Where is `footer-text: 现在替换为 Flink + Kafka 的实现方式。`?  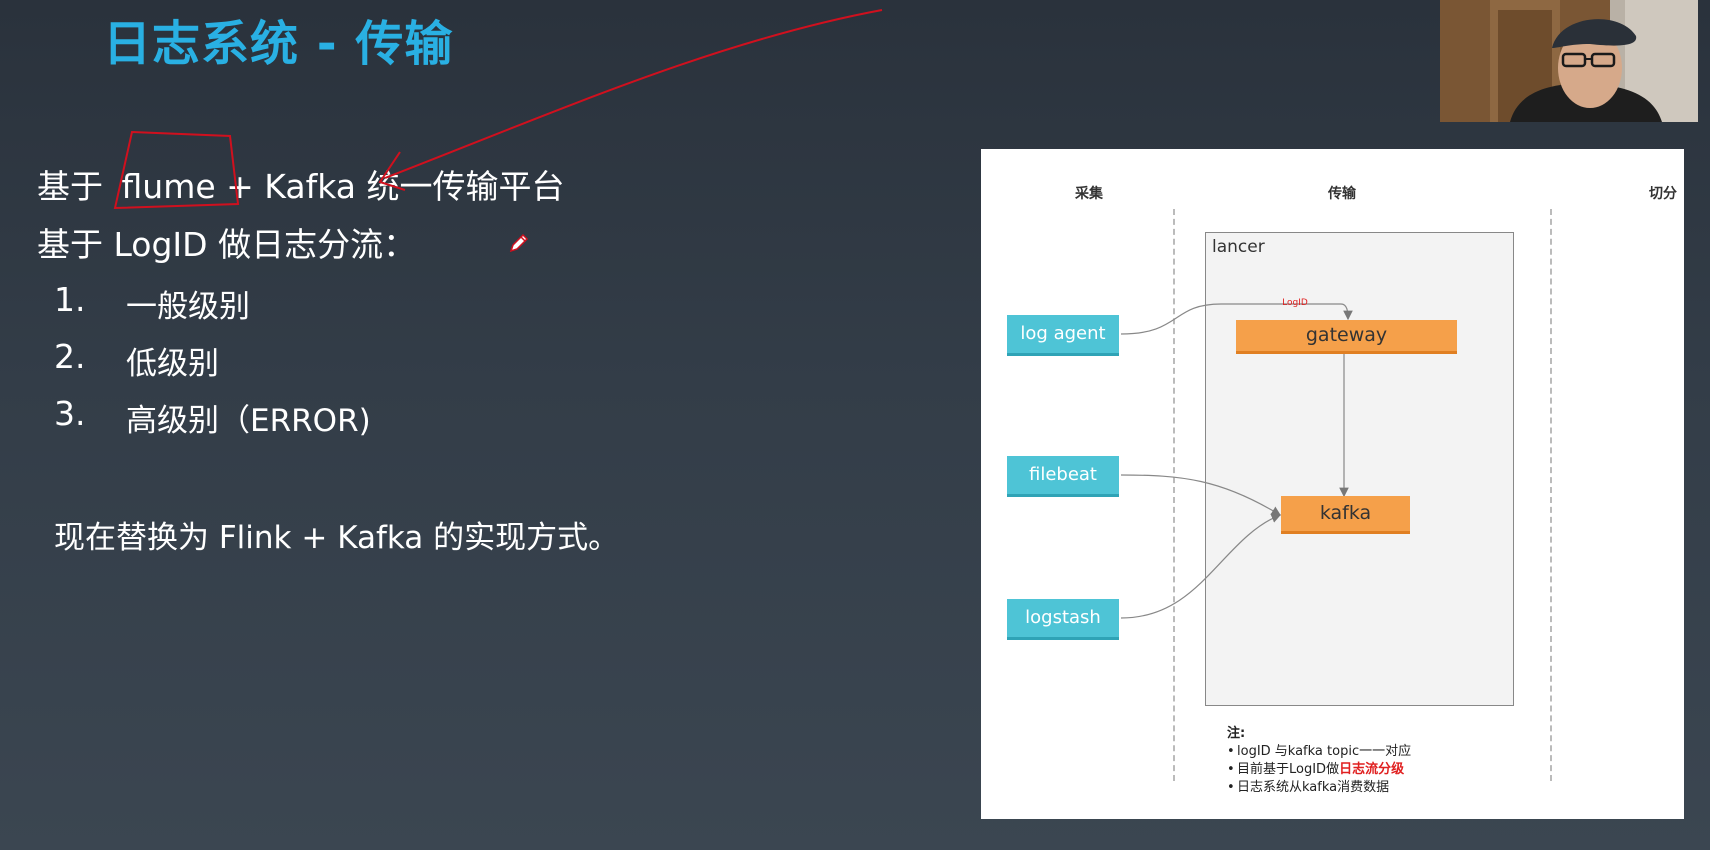 footer-text: 现在替换为 Flink + Kafka 的实现方式。 is located at coordinates (337, 538).